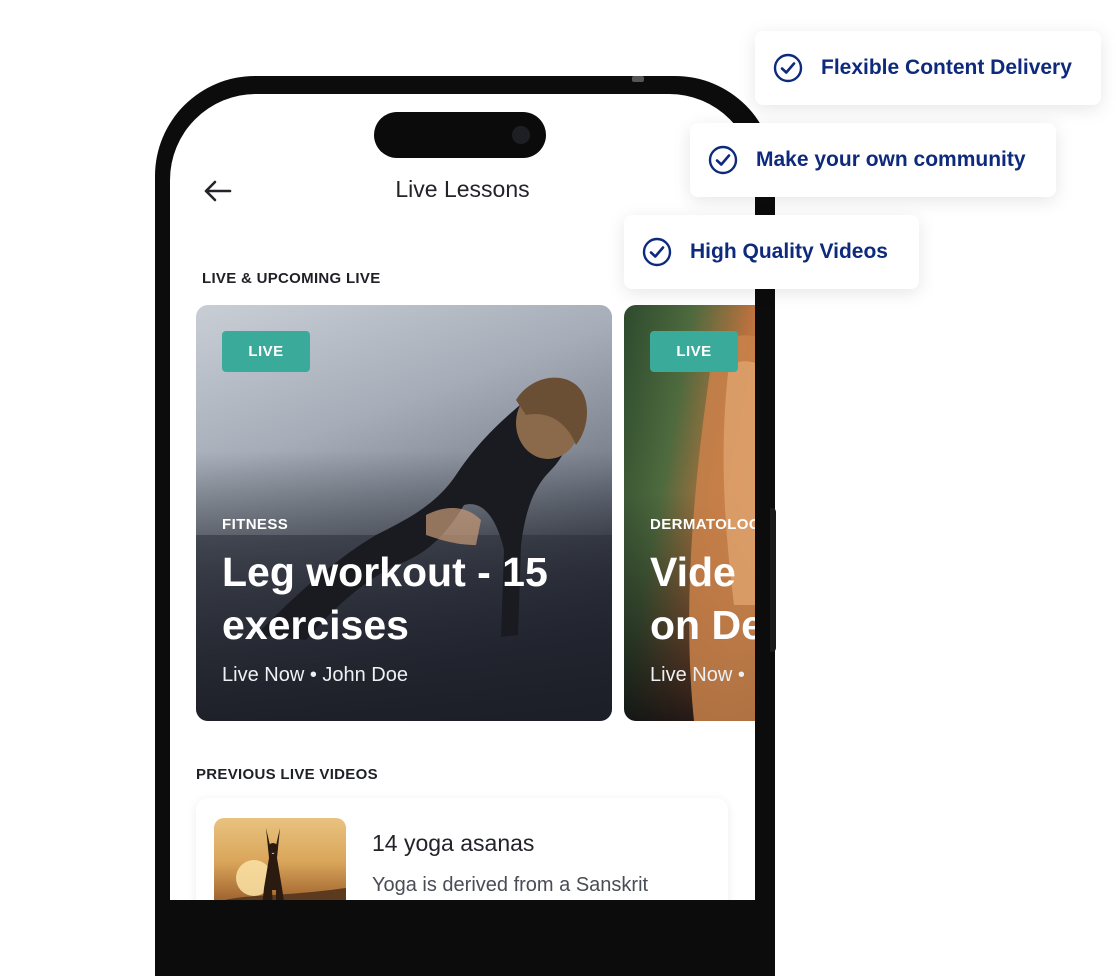 Image resolution: width=1116 pixels, height=976 pixels. I want to click on card-category: DERMATOLOG, so click(702, 524).